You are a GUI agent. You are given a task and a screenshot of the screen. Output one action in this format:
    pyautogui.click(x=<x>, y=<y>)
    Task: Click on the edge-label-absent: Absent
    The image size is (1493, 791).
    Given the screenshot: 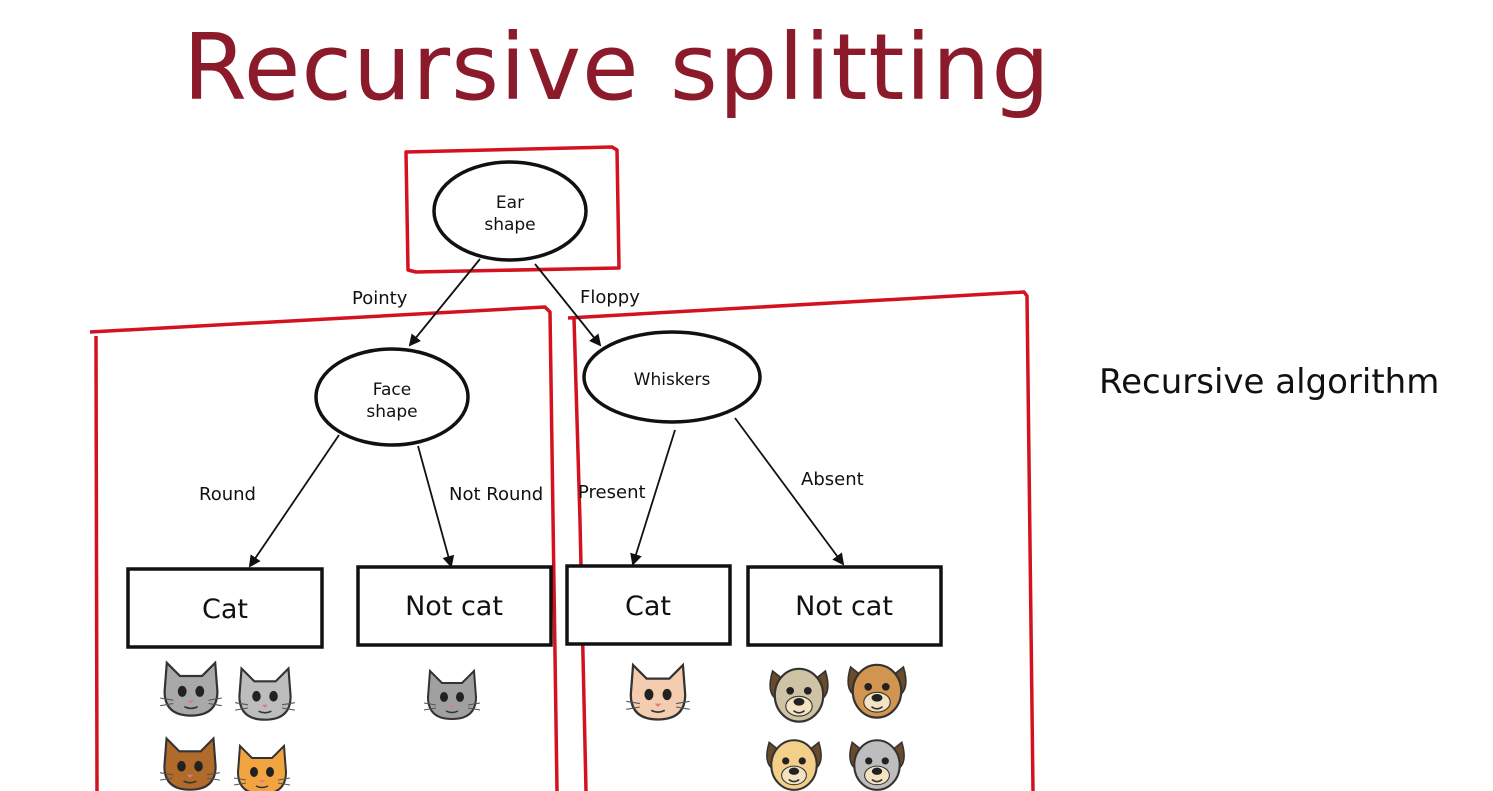 What is the action you would take?
    pyautogui.click(x=832, y=479)
    